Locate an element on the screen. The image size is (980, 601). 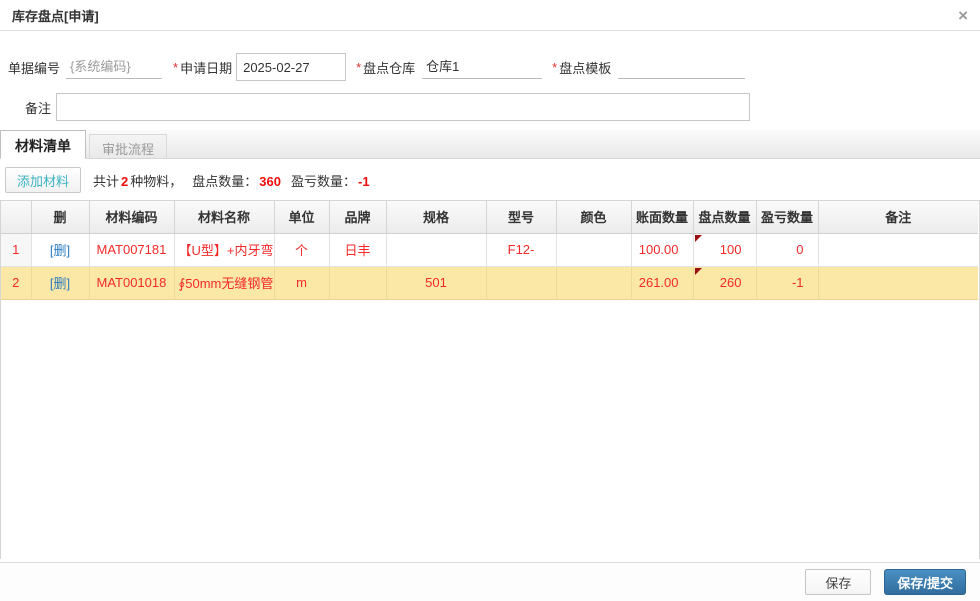
col-header-unit: 单位 is located at coordinates (302, 217).